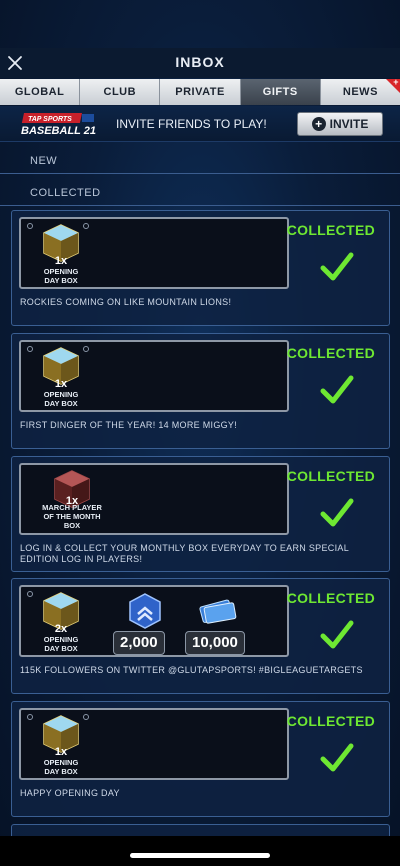 Image resolution: width=400 pixels, height=866 pixels. Describe the element at coordinates (200, 192) in the screenshot. I see `section-collected: COLLECTED` at that location.